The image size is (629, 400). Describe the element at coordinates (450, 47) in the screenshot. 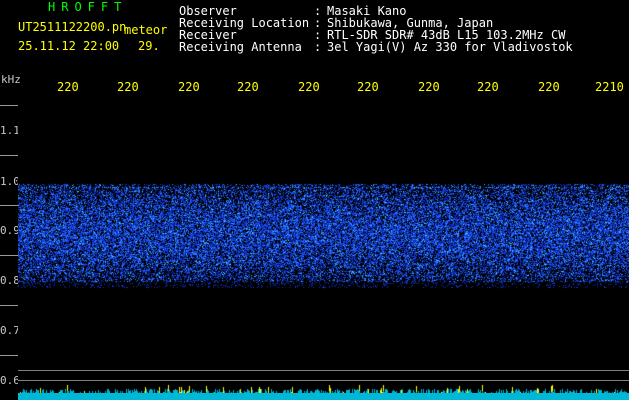

I see `antenna-value: 3el Yagi(V) Az 330 for Vladivostok` at that location.